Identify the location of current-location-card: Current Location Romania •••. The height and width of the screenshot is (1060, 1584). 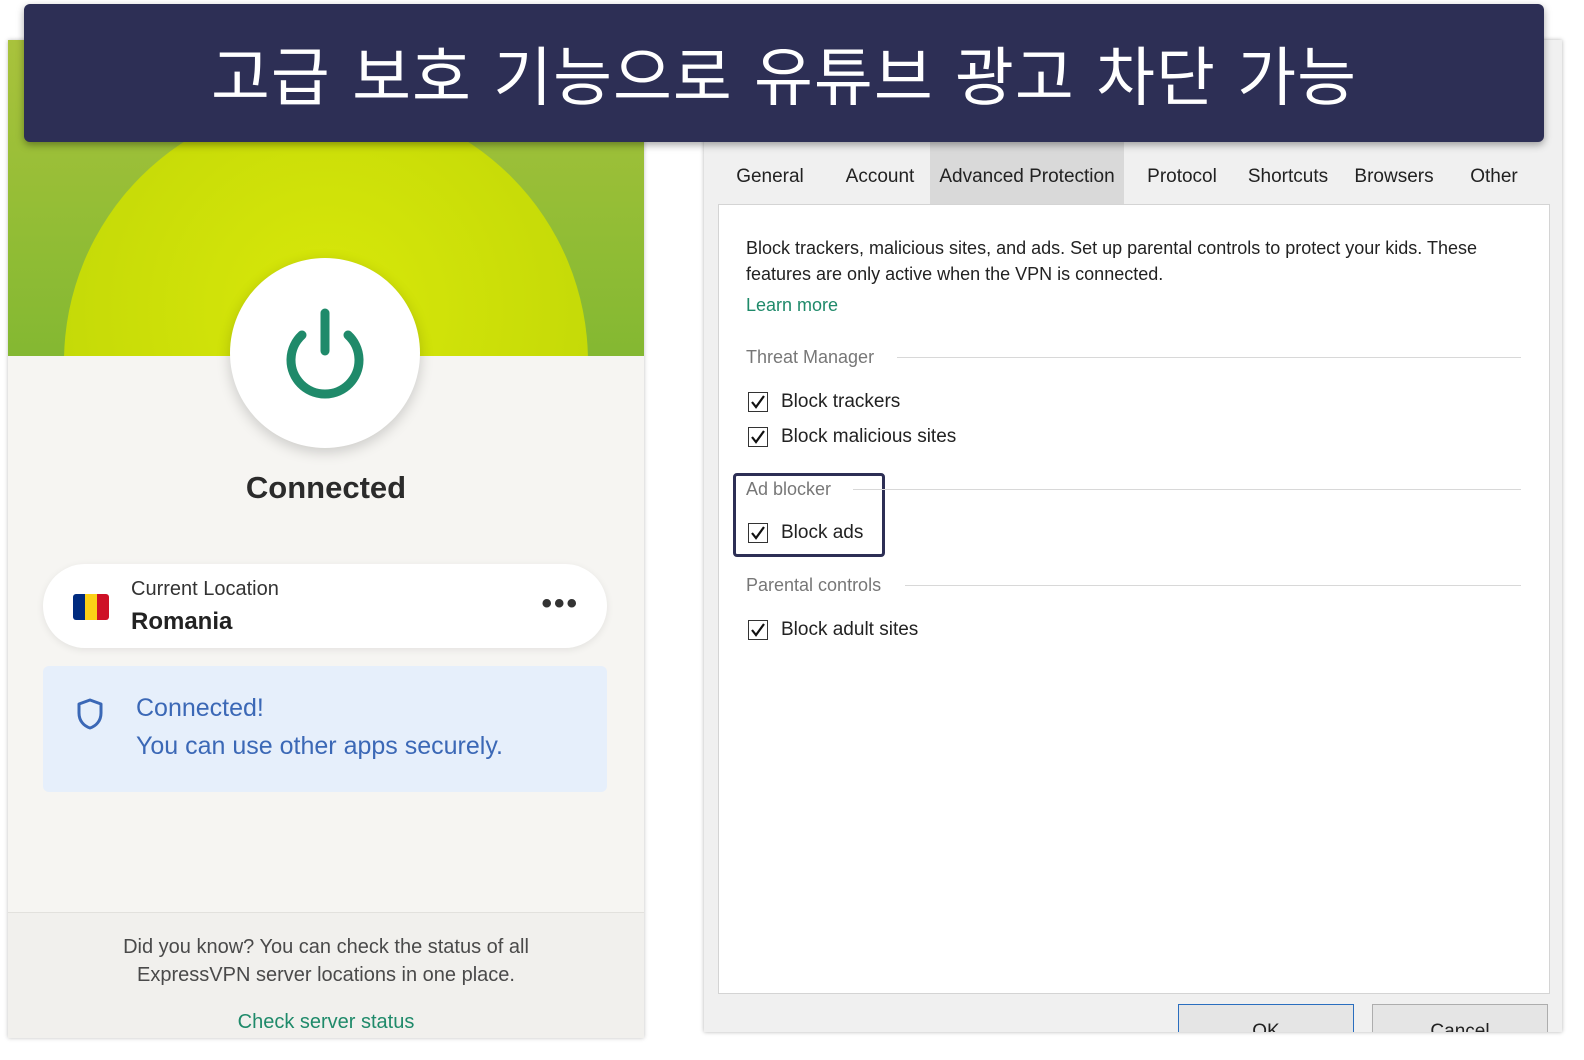
(325, 606).